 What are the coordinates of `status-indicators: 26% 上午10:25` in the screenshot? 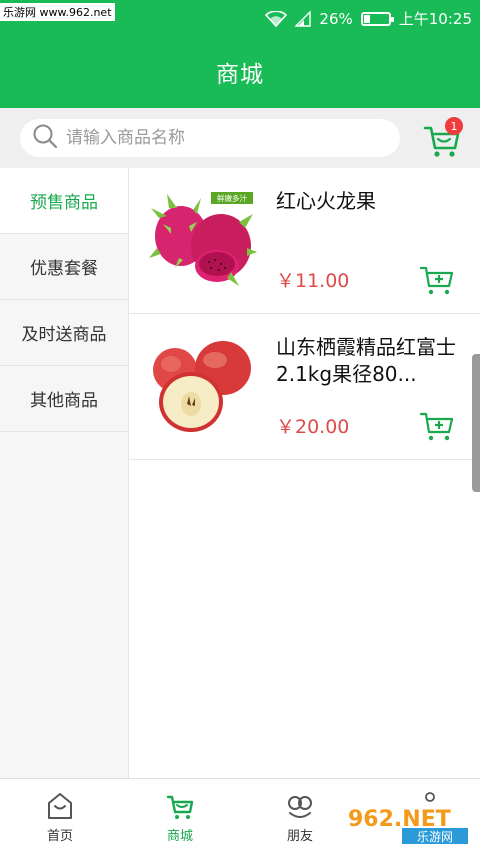 It's located at (368, 18).